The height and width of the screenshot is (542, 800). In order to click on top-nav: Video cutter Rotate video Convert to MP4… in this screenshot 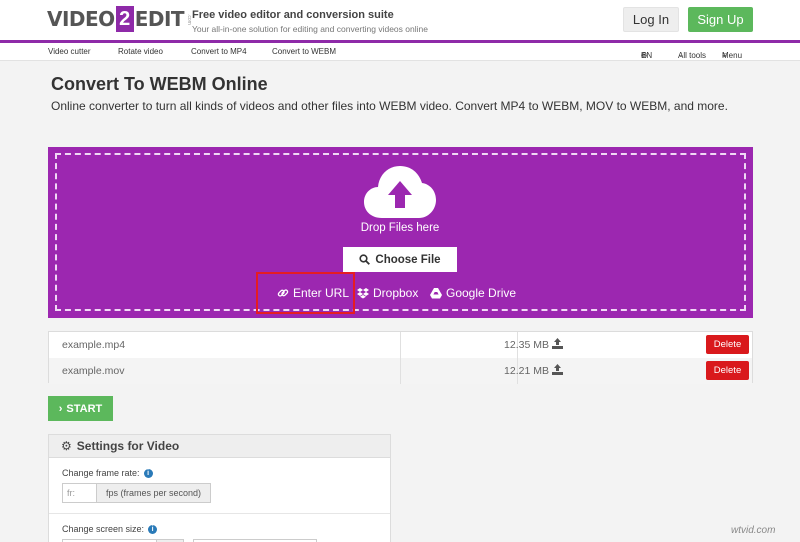, I will do `click(400, 52)`.